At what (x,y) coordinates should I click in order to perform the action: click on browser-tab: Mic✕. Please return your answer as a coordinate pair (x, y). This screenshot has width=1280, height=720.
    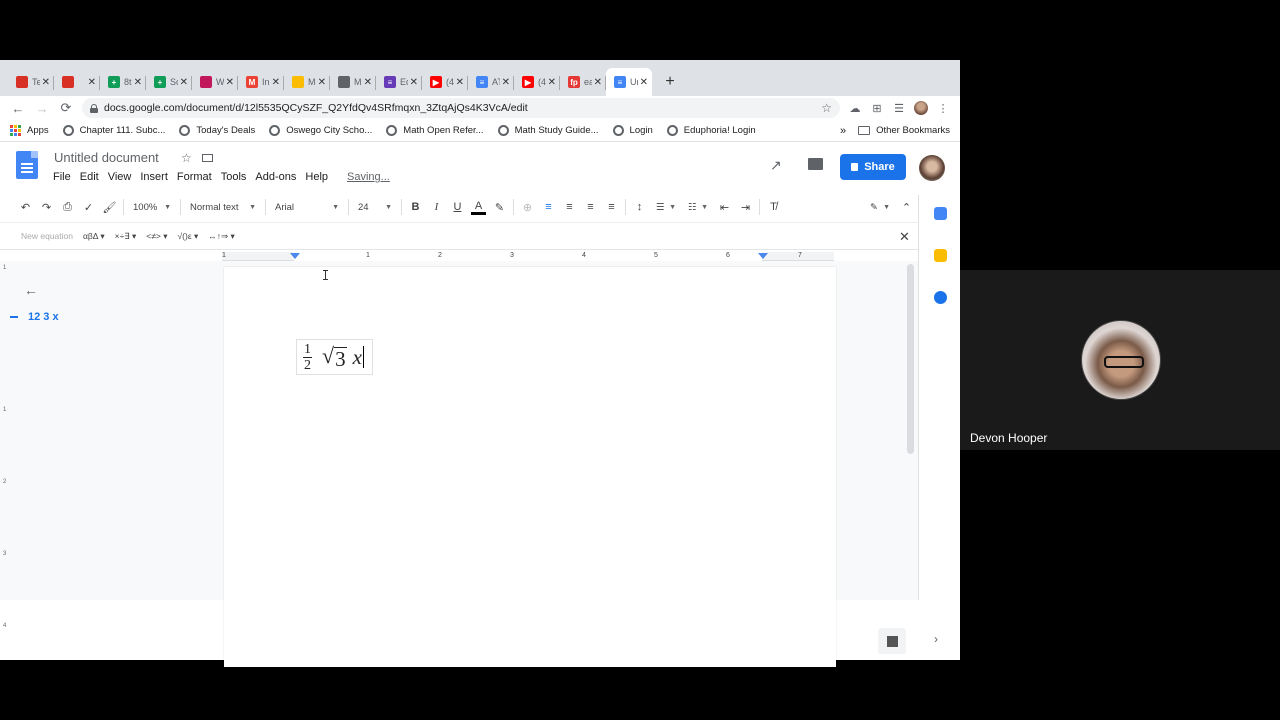
    Looking at the image, I should click on (353, 82).